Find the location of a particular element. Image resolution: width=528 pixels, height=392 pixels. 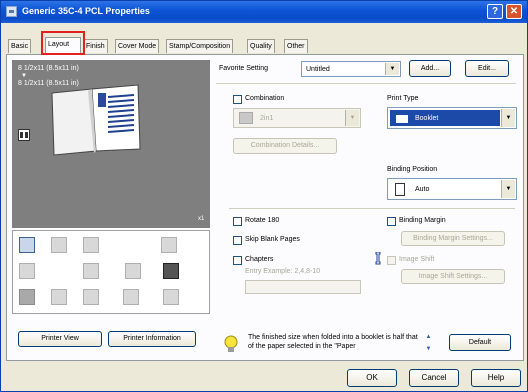

chapters-checkbox is located at coordinates (237, 260).